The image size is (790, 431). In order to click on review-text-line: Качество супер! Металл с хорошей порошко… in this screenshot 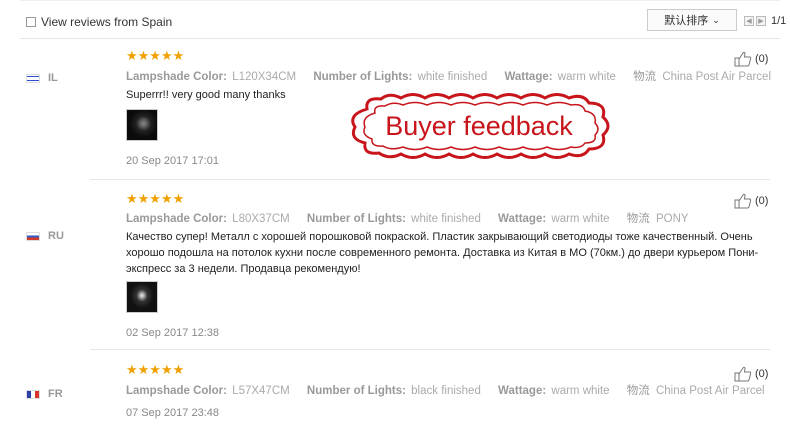, I will do `click(439, 237)`.